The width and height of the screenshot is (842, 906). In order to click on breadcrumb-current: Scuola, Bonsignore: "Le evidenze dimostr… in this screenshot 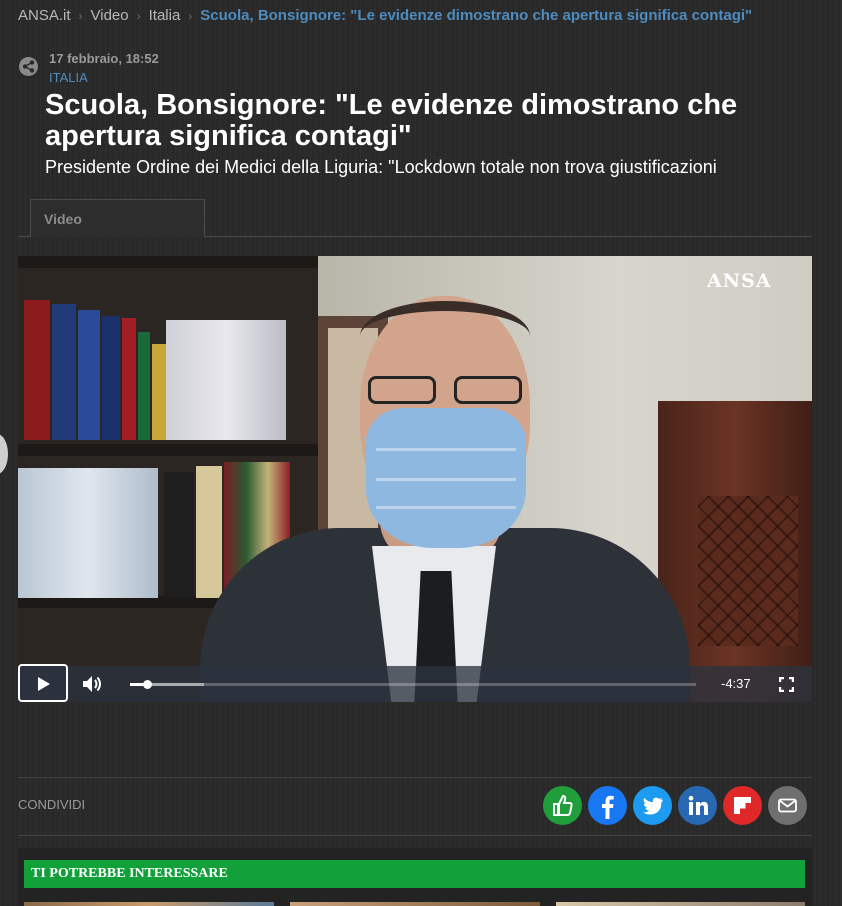, I will do `click(476, 15)`.